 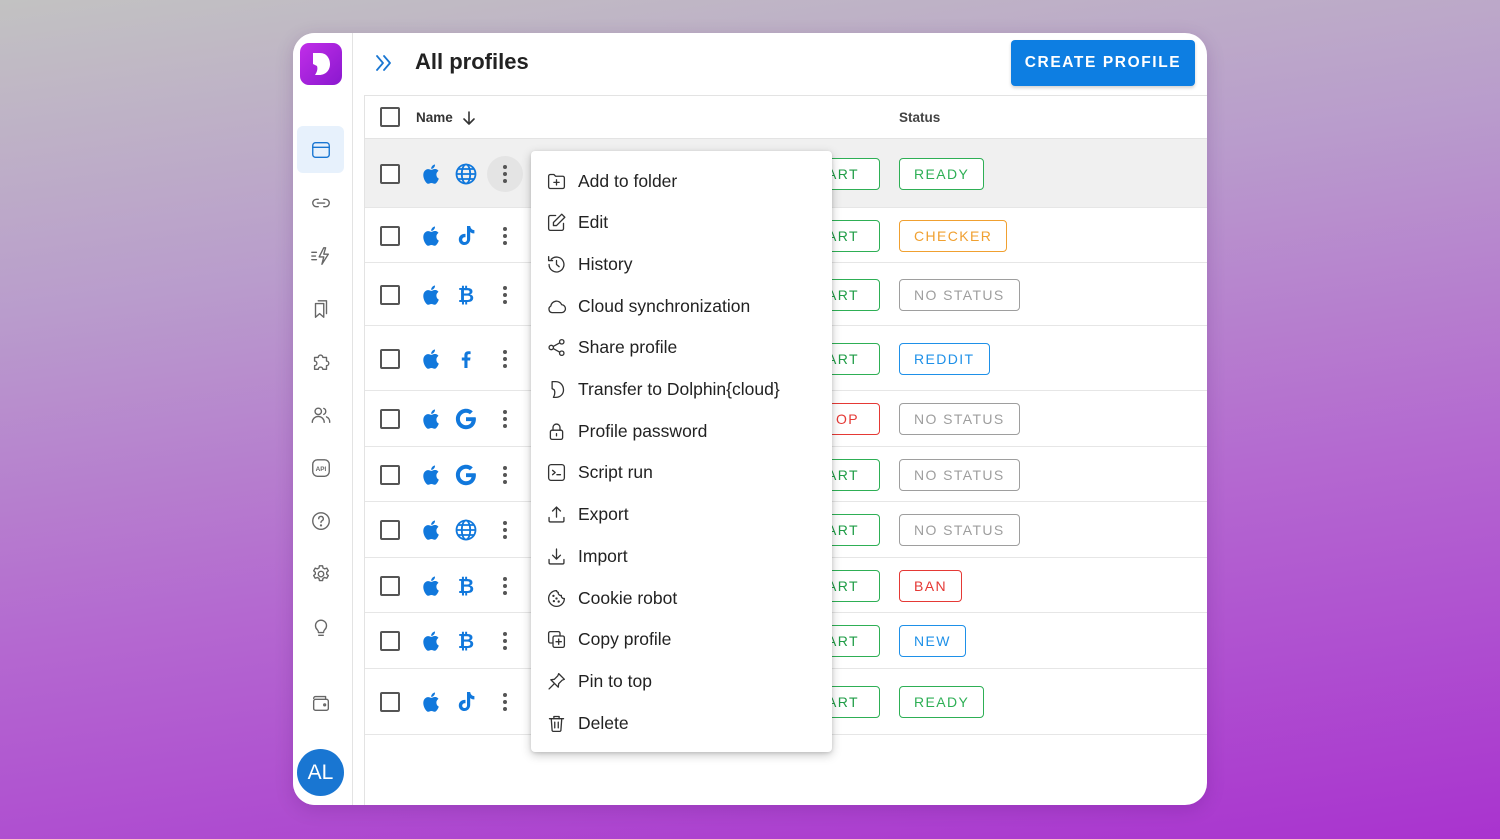 What do you see at coordinates (919, 117) in the screenshot?
I see `column-status-header: Status` at bounding box center [919, 117].